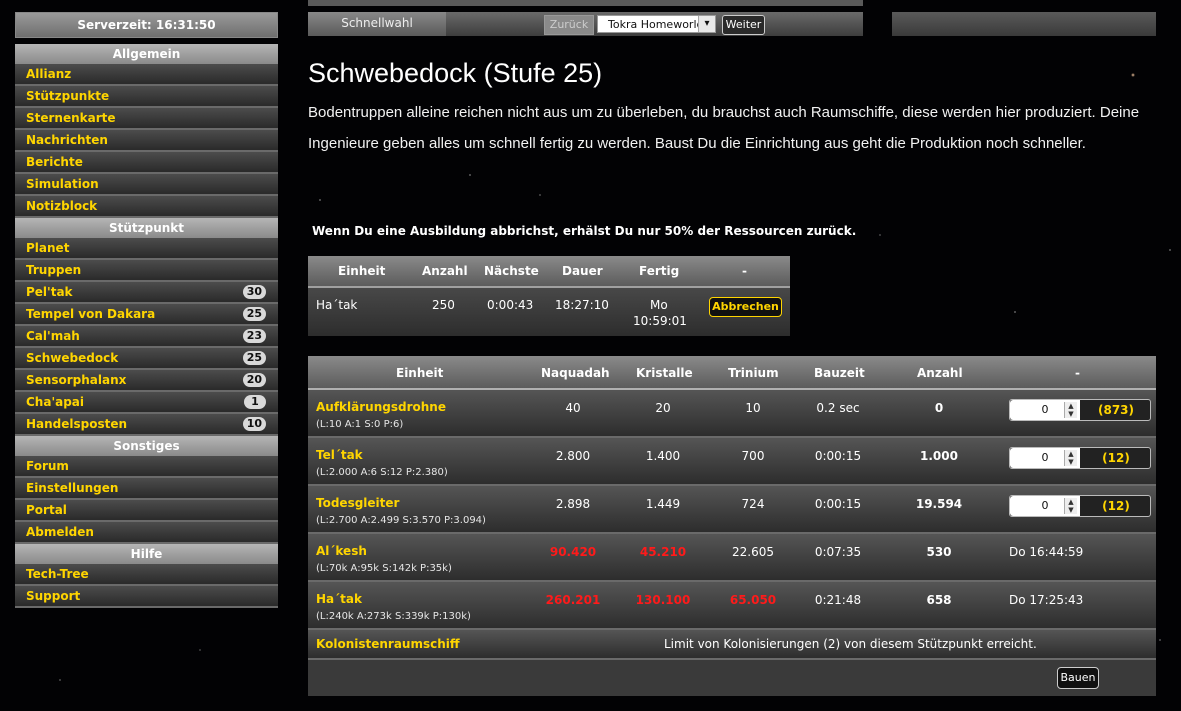  Describe the element at coordinates (254, 336) in the screenshot. I see `level-badge: 23` at that location.